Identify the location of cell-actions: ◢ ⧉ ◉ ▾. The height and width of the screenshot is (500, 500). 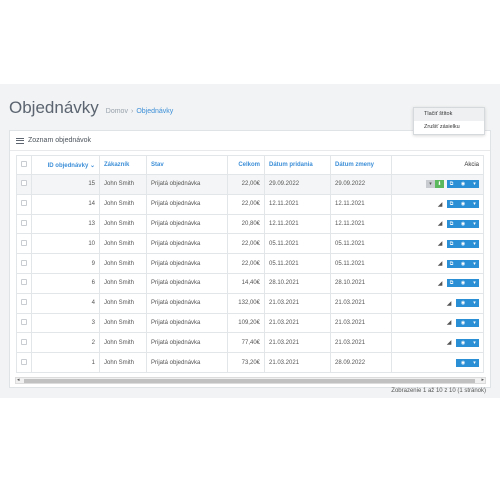
(437, 244).